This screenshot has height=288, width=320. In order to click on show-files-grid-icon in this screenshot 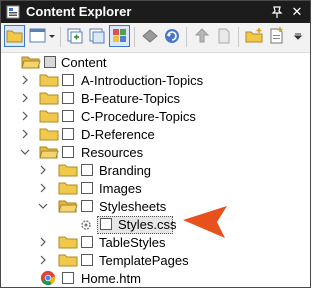, I will do `click(119, 36)`.